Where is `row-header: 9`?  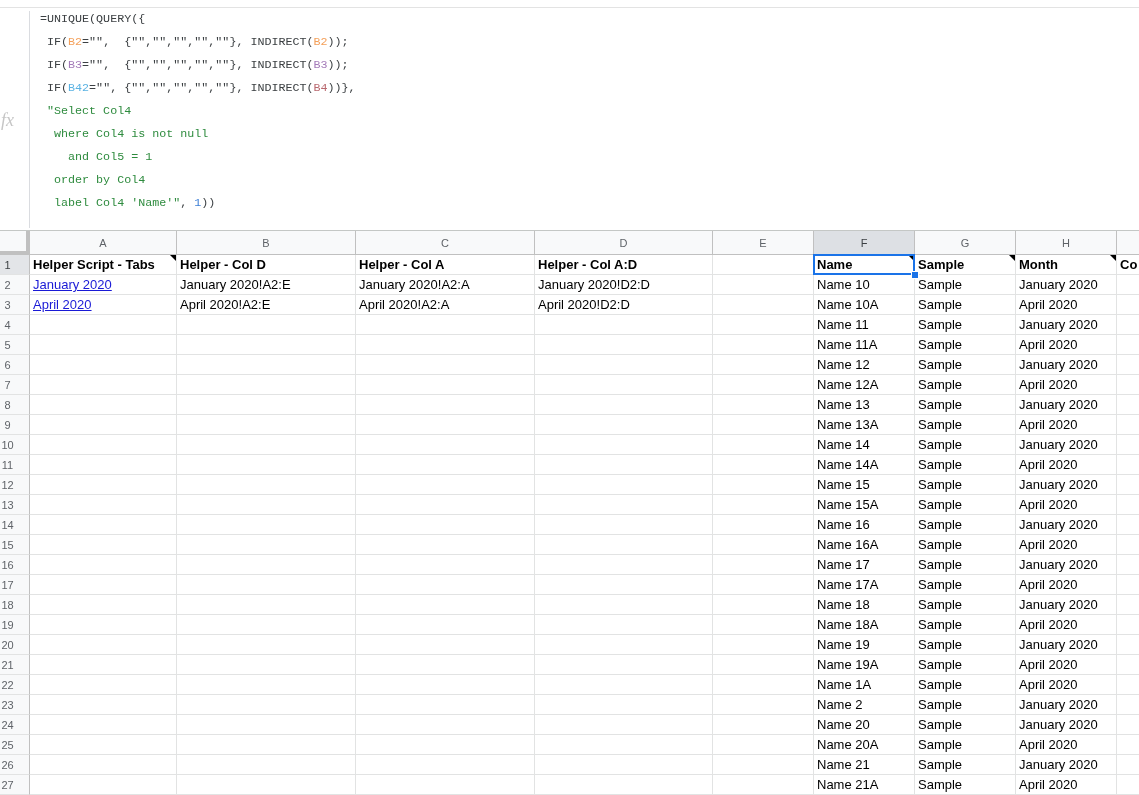
row-header: 9 is located at coordinates (15, 425).